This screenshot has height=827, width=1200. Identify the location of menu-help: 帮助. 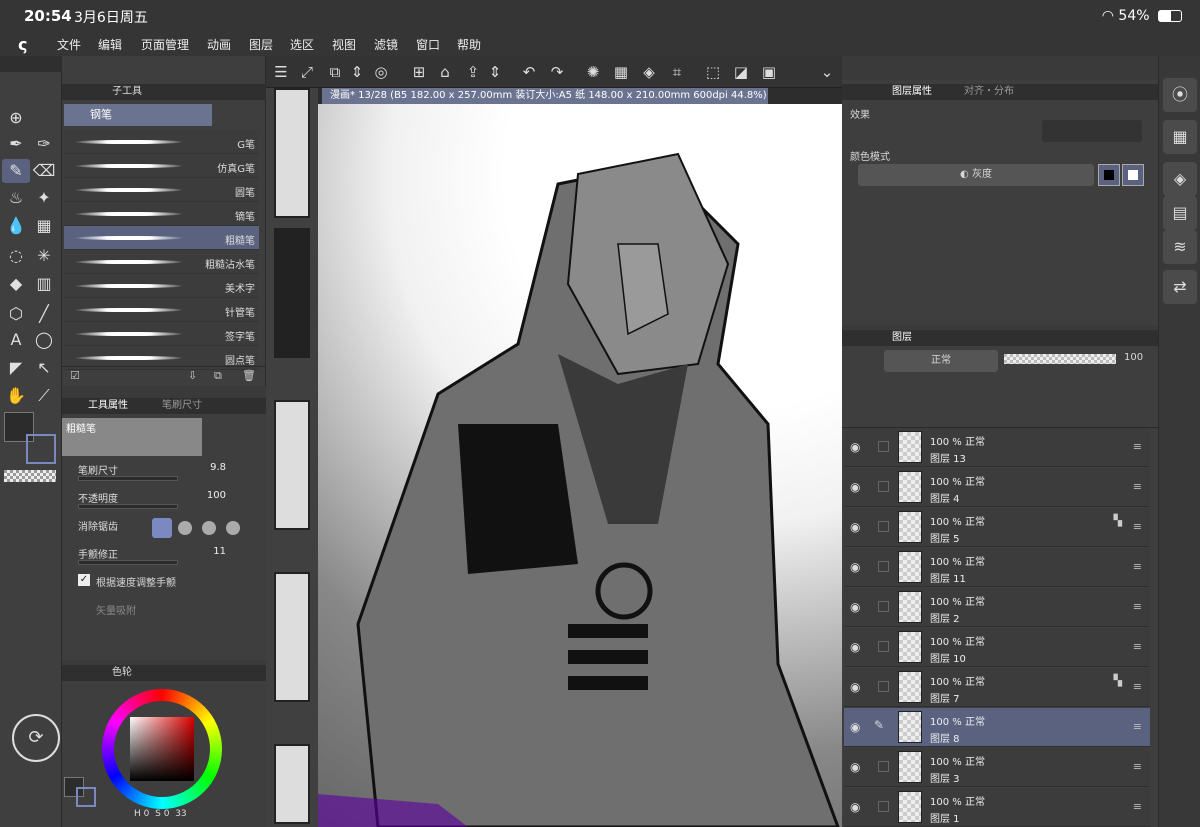
(469, 44).